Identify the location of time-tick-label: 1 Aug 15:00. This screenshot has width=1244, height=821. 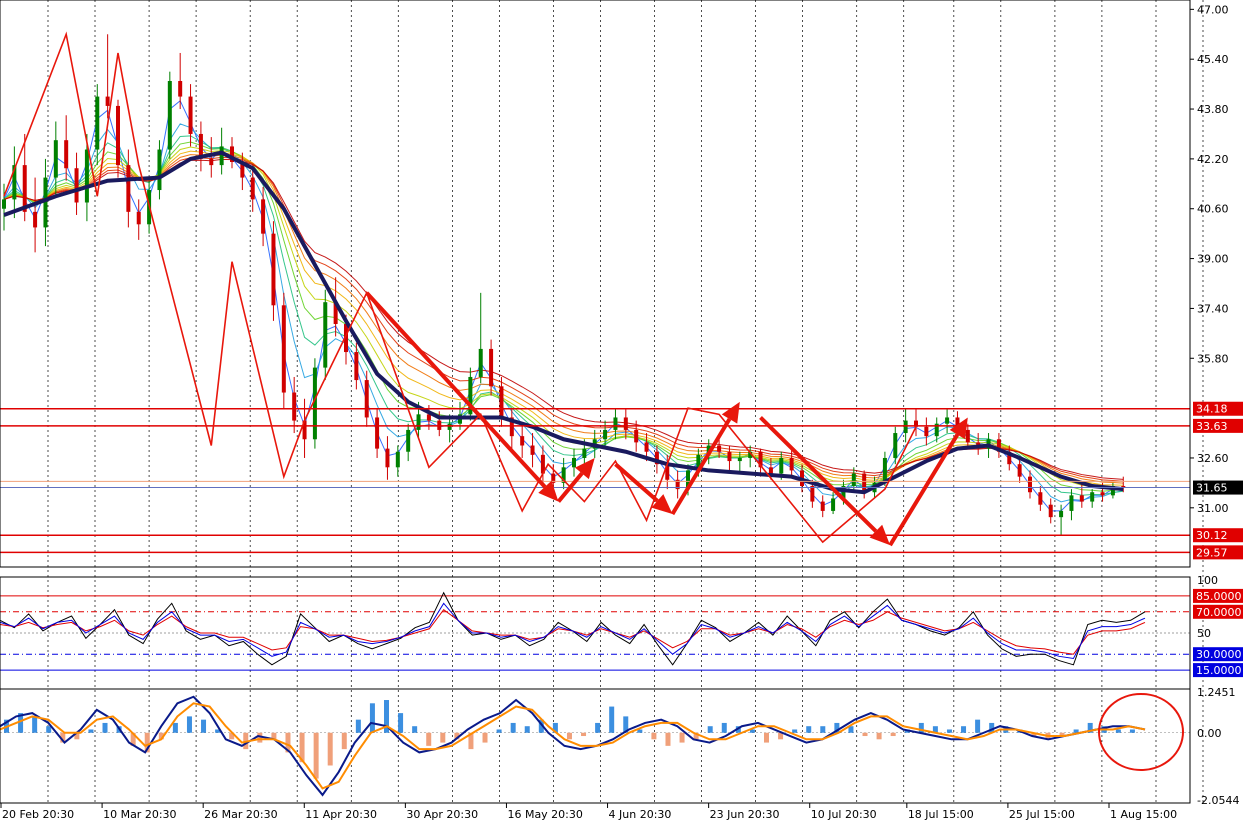
(1143, 814).